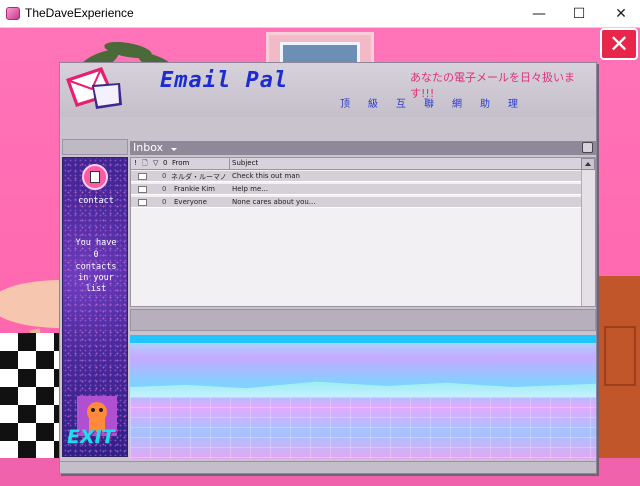 Image resolution: width=640 pixels, height=486 pixels. Describe the element at coordinates (96, 267) in the screenshot. I see `contacts-text-line2: contacts` at that location.